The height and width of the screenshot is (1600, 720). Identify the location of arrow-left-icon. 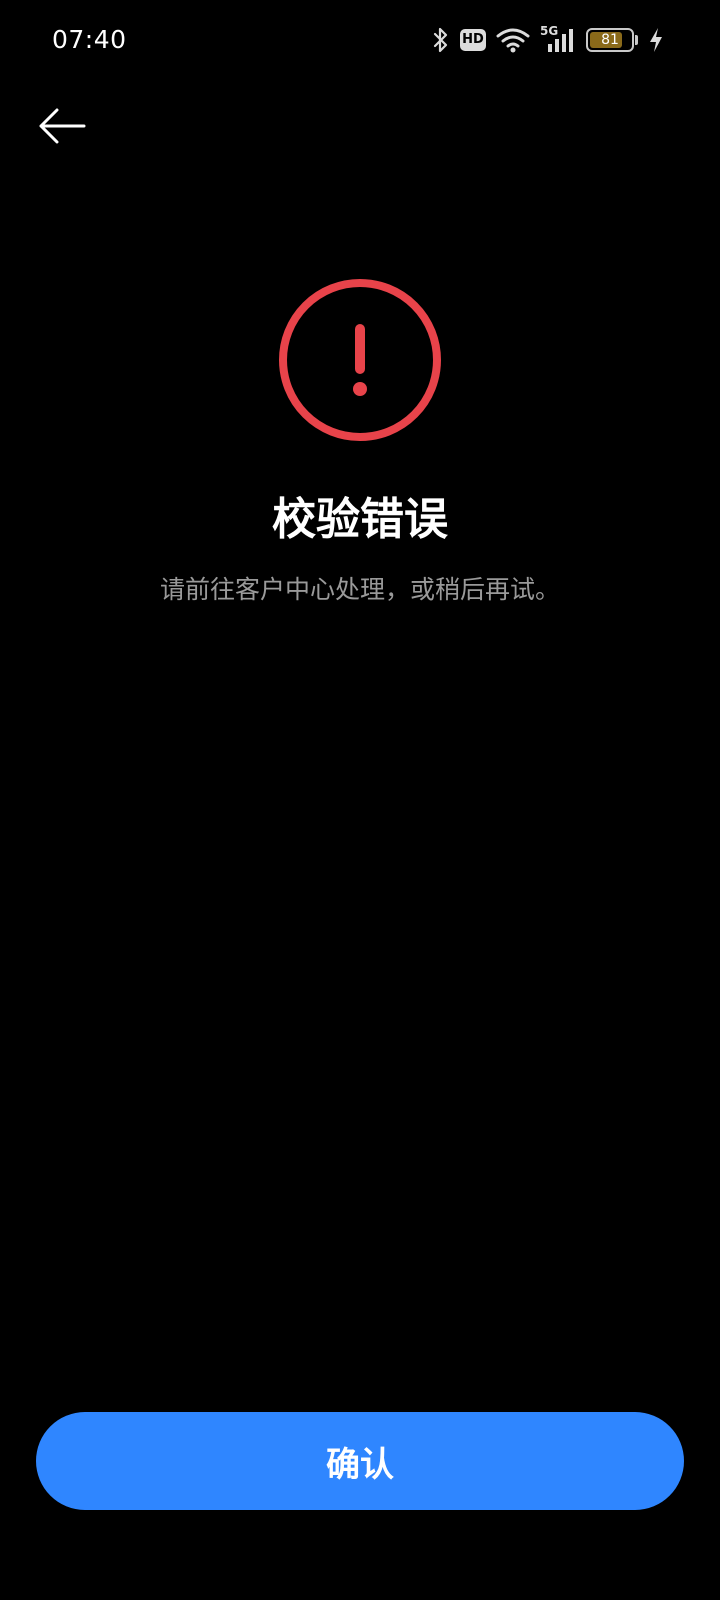
(62, 128).